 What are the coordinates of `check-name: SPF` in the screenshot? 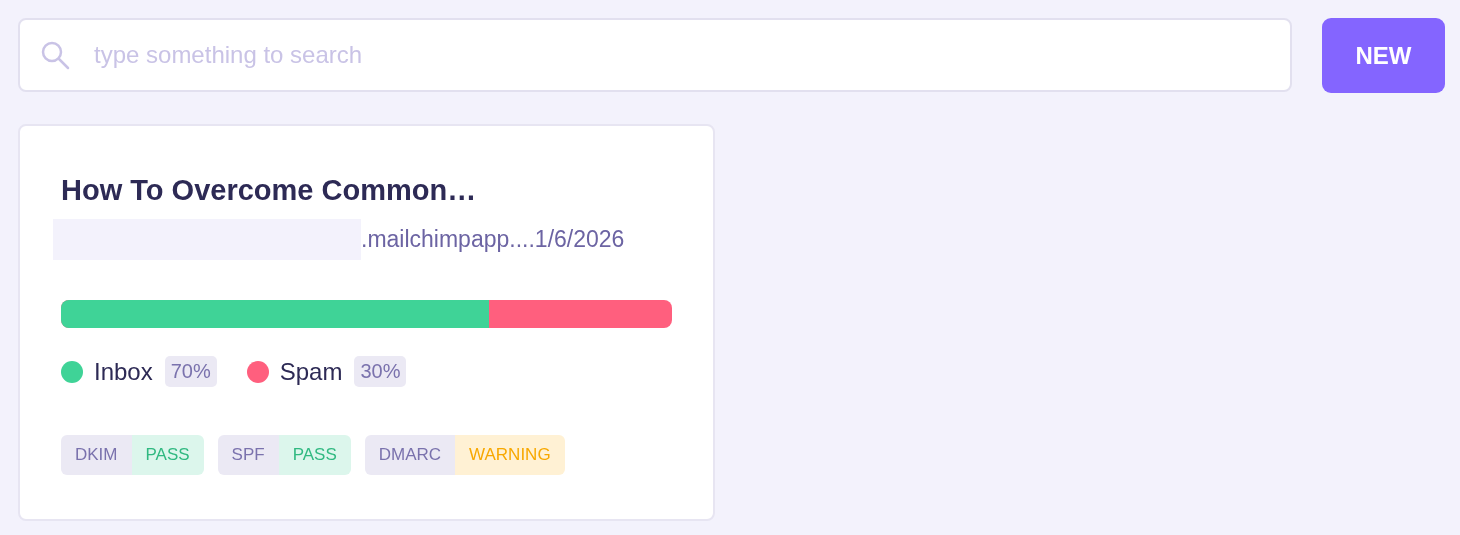 It's located at (248, 455).